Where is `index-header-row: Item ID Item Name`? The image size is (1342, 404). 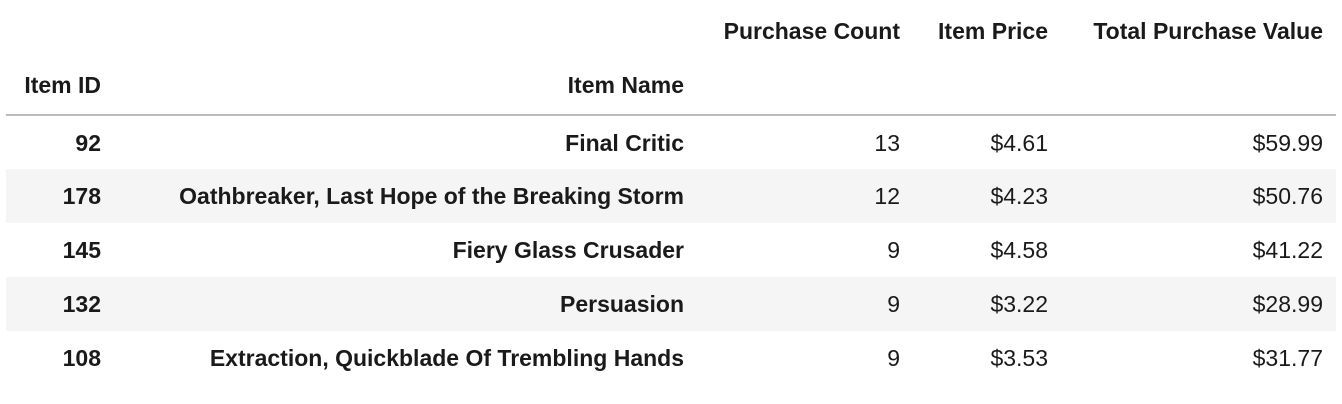
index-header-row: Item ID Item Name is located at coordinates (671, 87).